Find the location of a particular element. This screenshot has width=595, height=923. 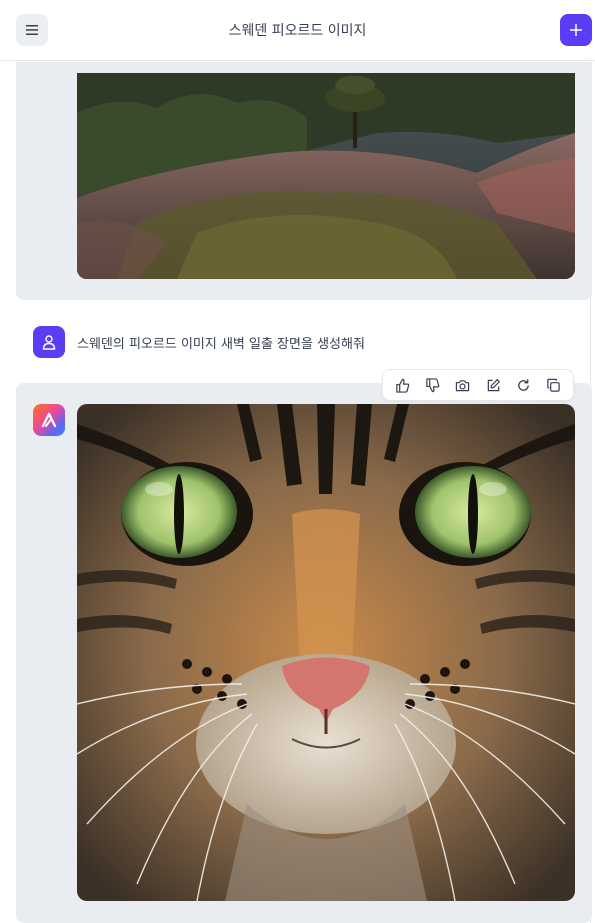

plus-icon is located at coordinates (576, 30).